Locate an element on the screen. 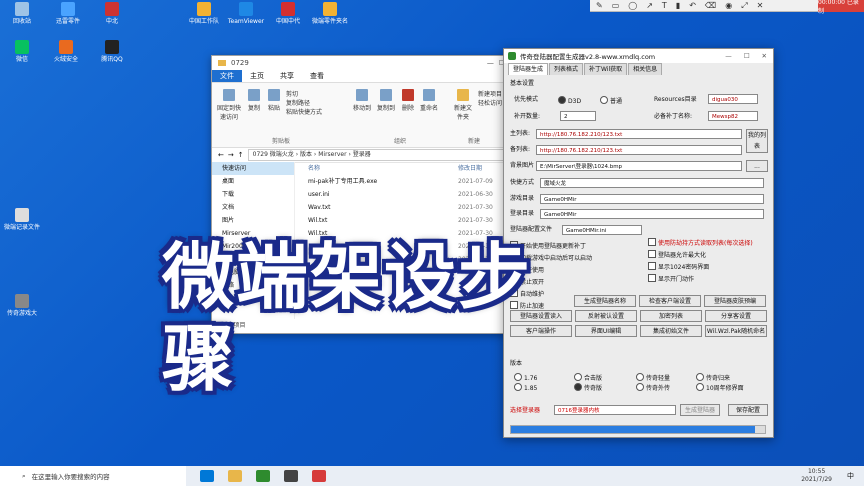  desktop-icon: 迅雷零件 is located at coordinates (68, 13).